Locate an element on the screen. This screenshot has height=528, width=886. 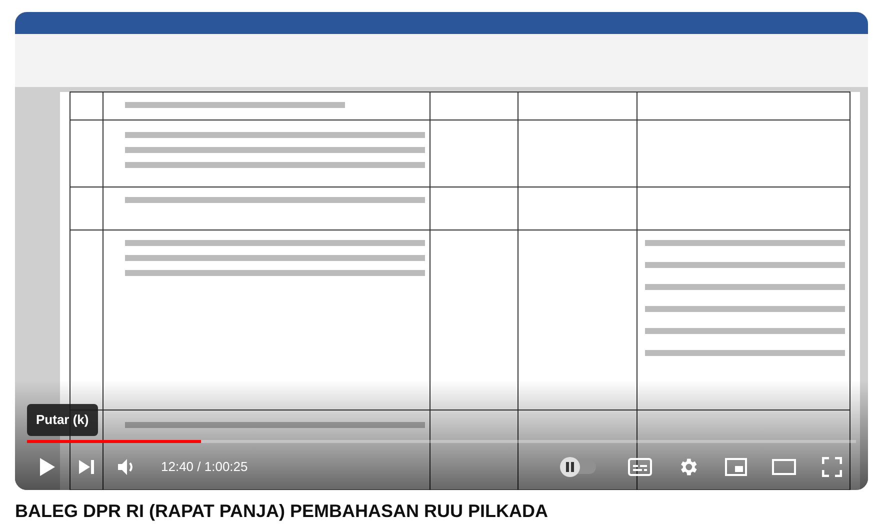
time-display: 12:40 / 1:00:25 is located at coordinates (204, 467).